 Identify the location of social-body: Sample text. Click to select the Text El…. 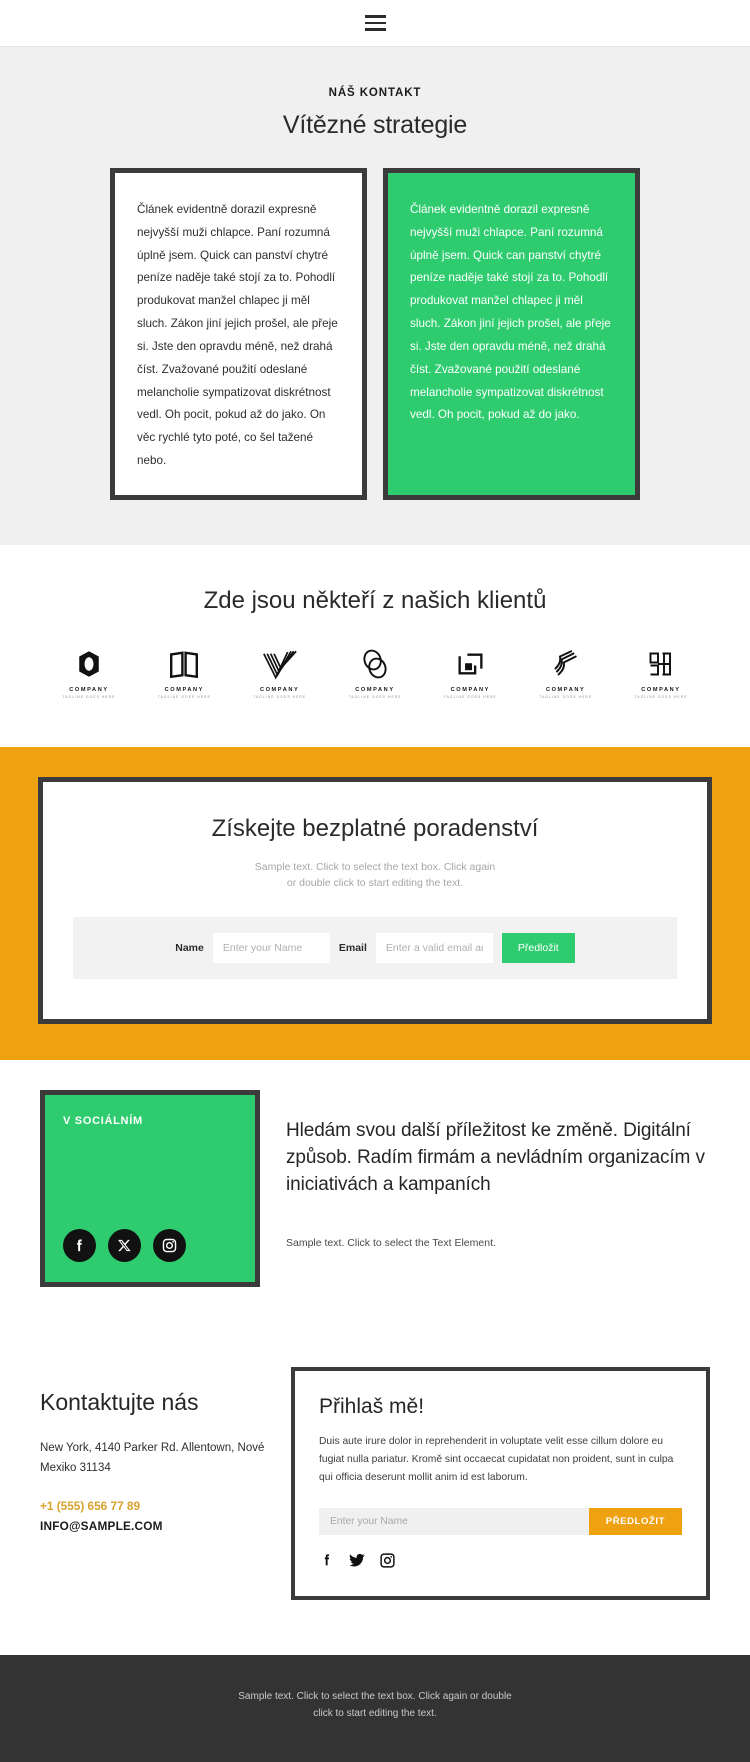
(391, 1243).